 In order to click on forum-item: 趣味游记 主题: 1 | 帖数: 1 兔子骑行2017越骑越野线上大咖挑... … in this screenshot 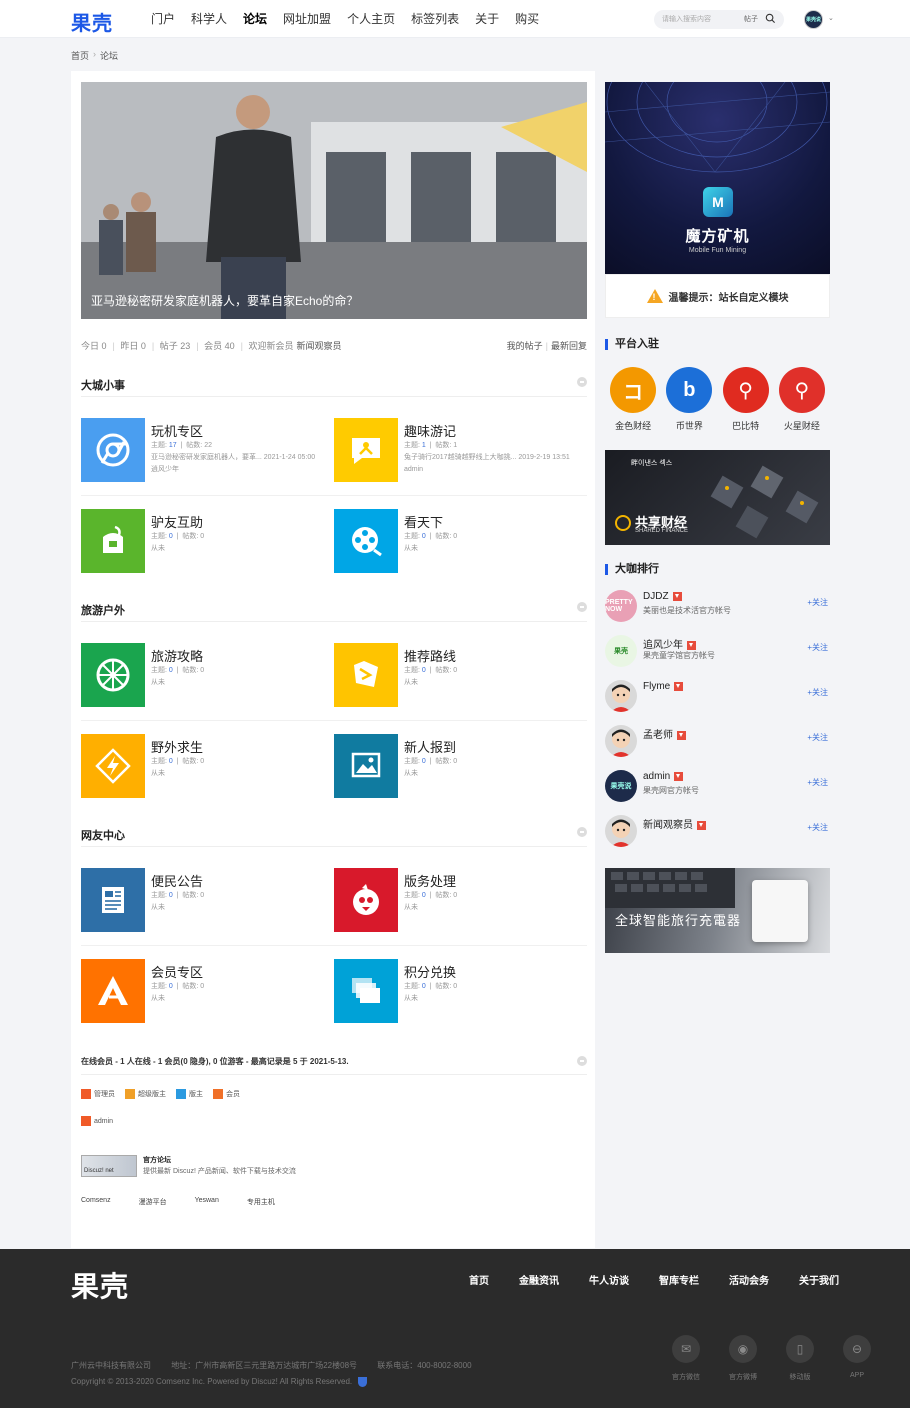, I will do `click(459, 461)`.